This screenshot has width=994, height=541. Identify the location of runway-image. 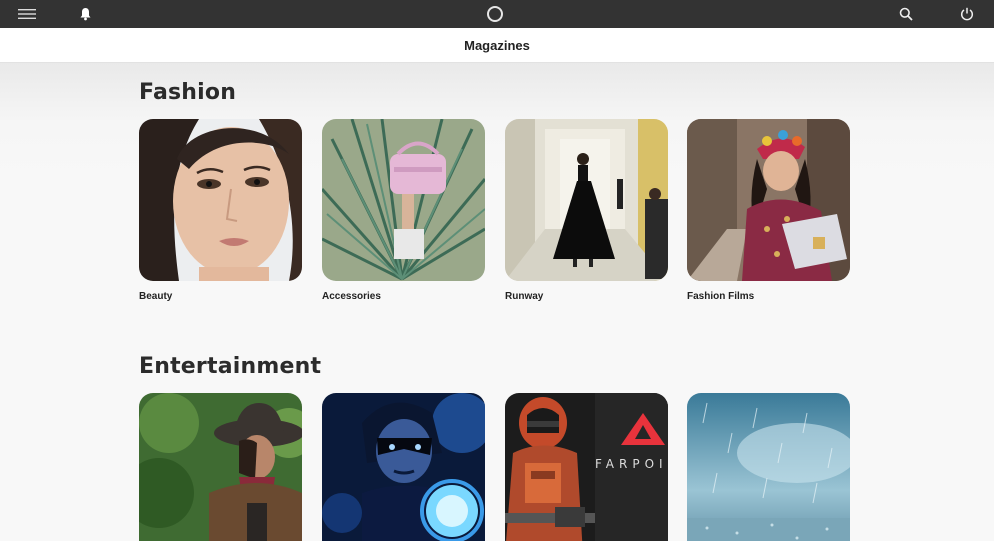
(586, 200).